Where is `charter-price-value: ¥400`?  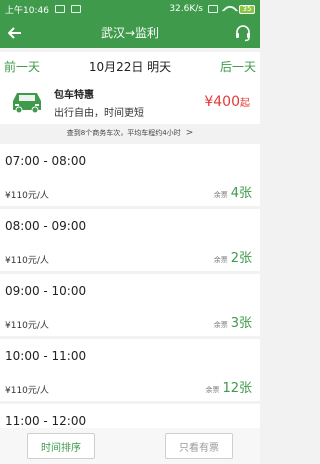
charter-price-value: ¥400 is located at coordinates (222, 102).